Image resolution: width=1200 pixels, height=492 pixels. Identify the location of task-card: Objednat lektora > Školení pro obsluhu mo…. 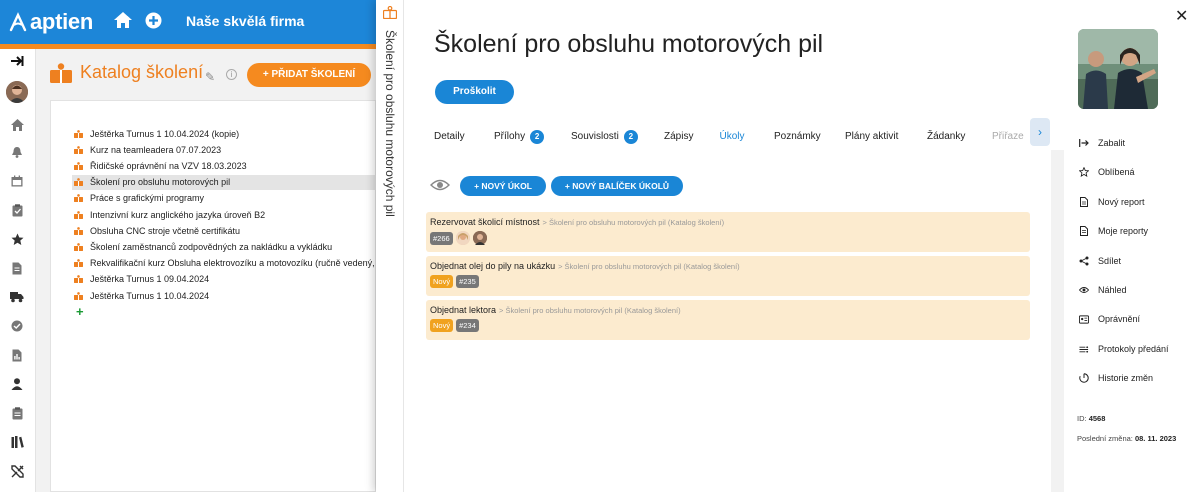
(728, 320).